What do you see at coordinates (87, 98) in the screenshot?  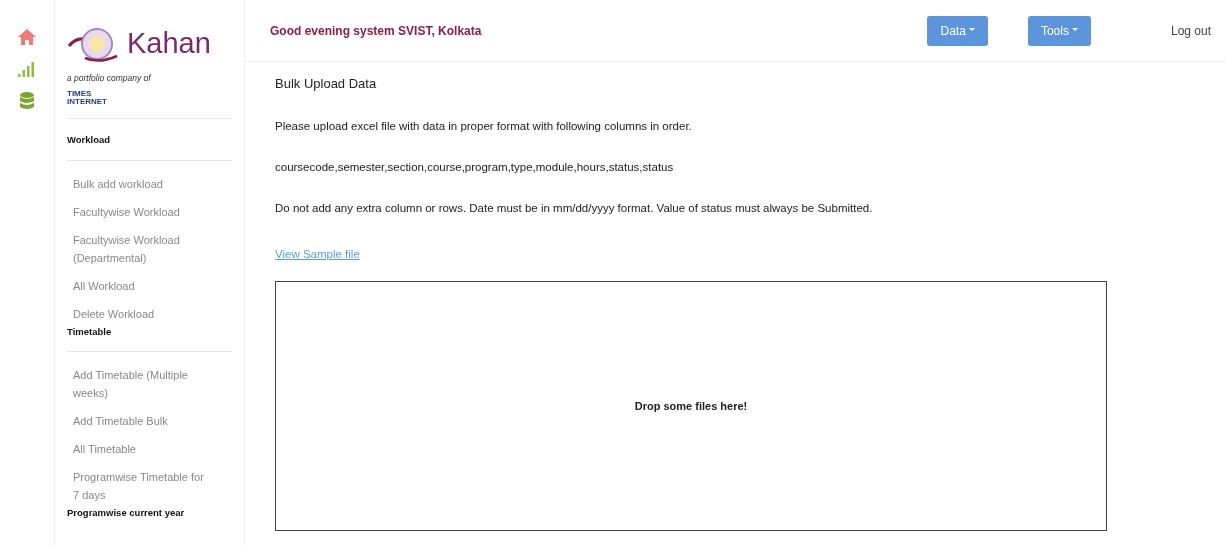 I see `parent-company-logo: TIMES INTERNET` at bounding box center [87, 98].